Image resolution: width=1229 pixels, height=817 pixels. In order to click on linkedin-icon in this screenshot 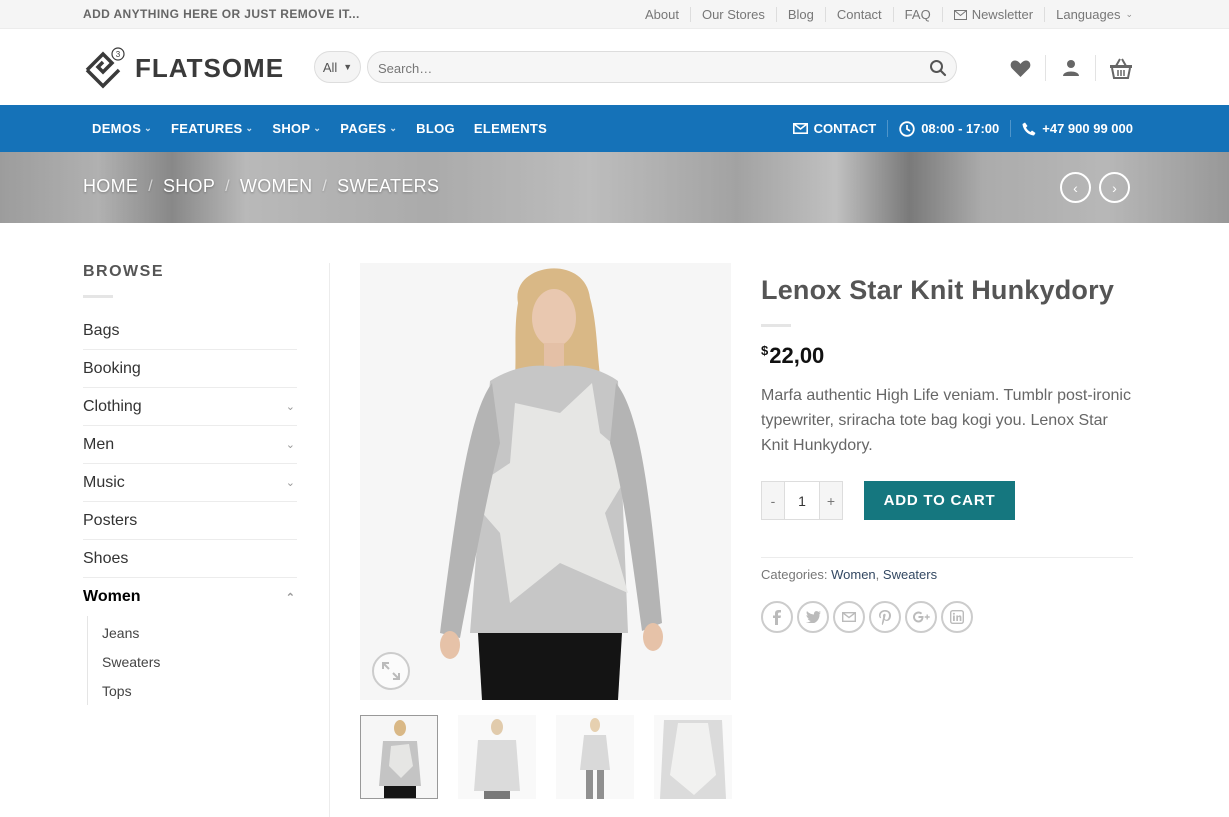, I will do `click(957, 617)`.